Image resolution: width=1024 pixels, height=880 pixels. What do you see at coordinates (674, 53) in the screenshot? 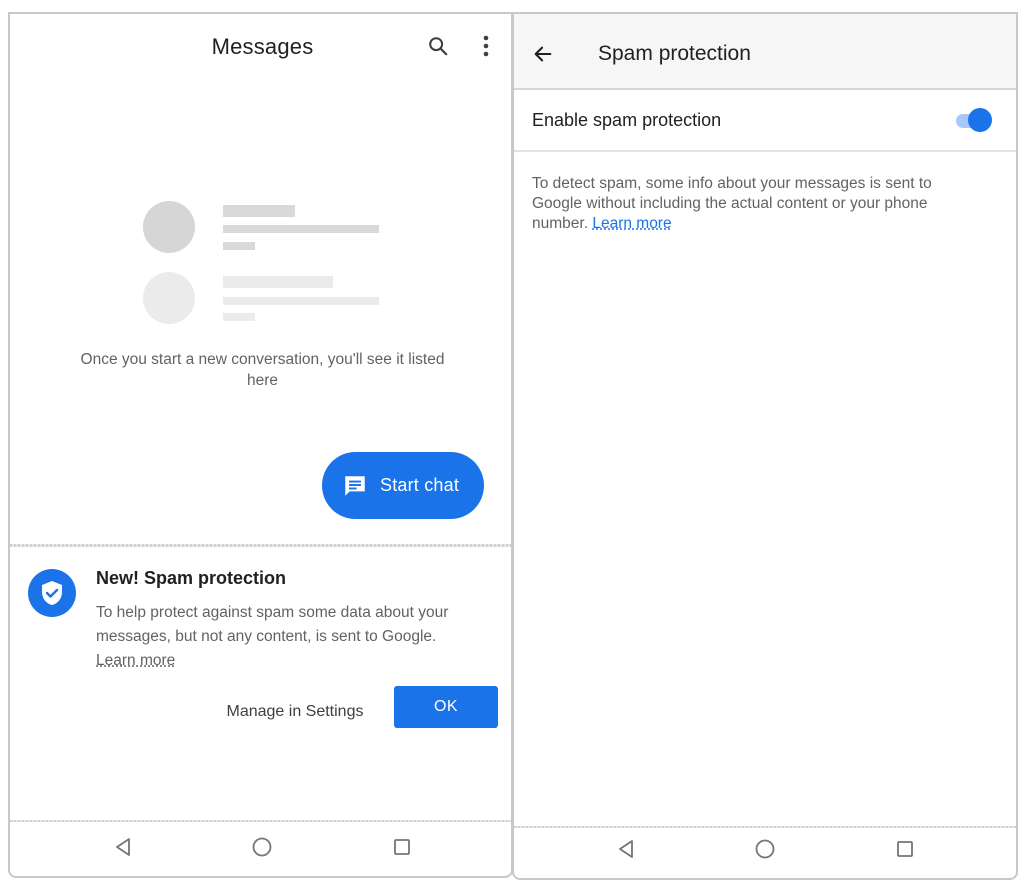
I see `settings-title: Spam protection` at bounding box center [674, 53].